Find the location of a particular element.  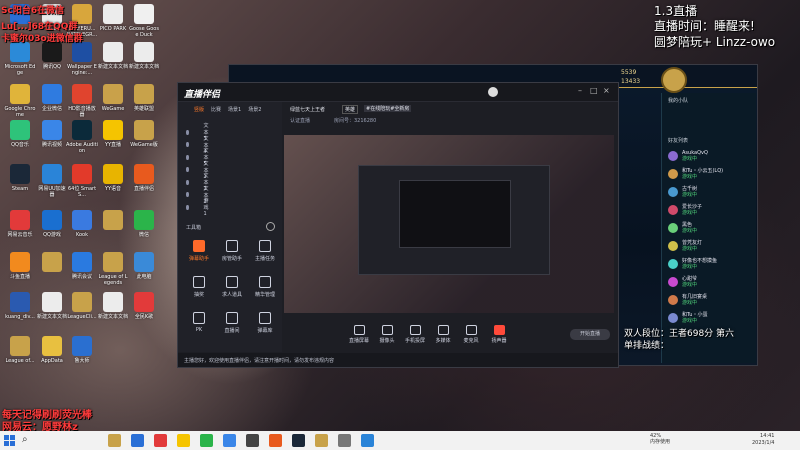

desktop-icon: 全民K歌 is located at coordinates (144, 306).